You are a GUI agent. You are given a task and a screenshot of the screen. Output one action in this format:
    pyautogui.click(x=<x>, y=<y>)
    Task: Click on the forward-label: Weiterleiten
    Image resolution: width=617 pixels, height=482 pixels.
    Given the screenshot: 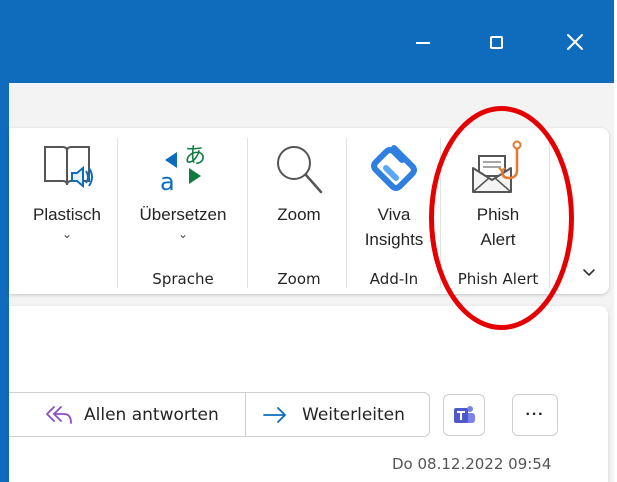 What is the action you would take?
    pyautogui.click(x=353, y=414)
    